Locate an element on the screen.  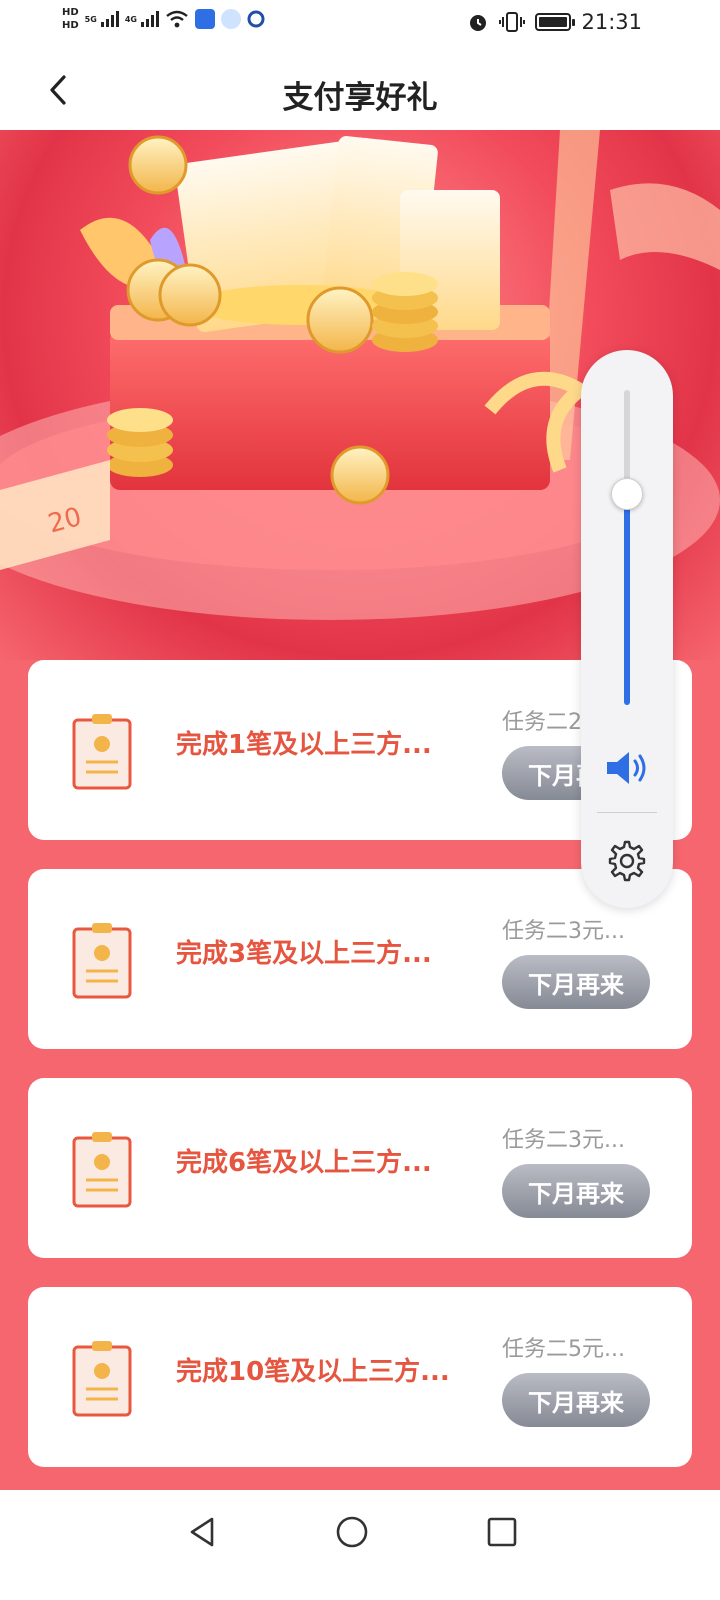
clock: 21:31 is located at coordinates (611, 22).